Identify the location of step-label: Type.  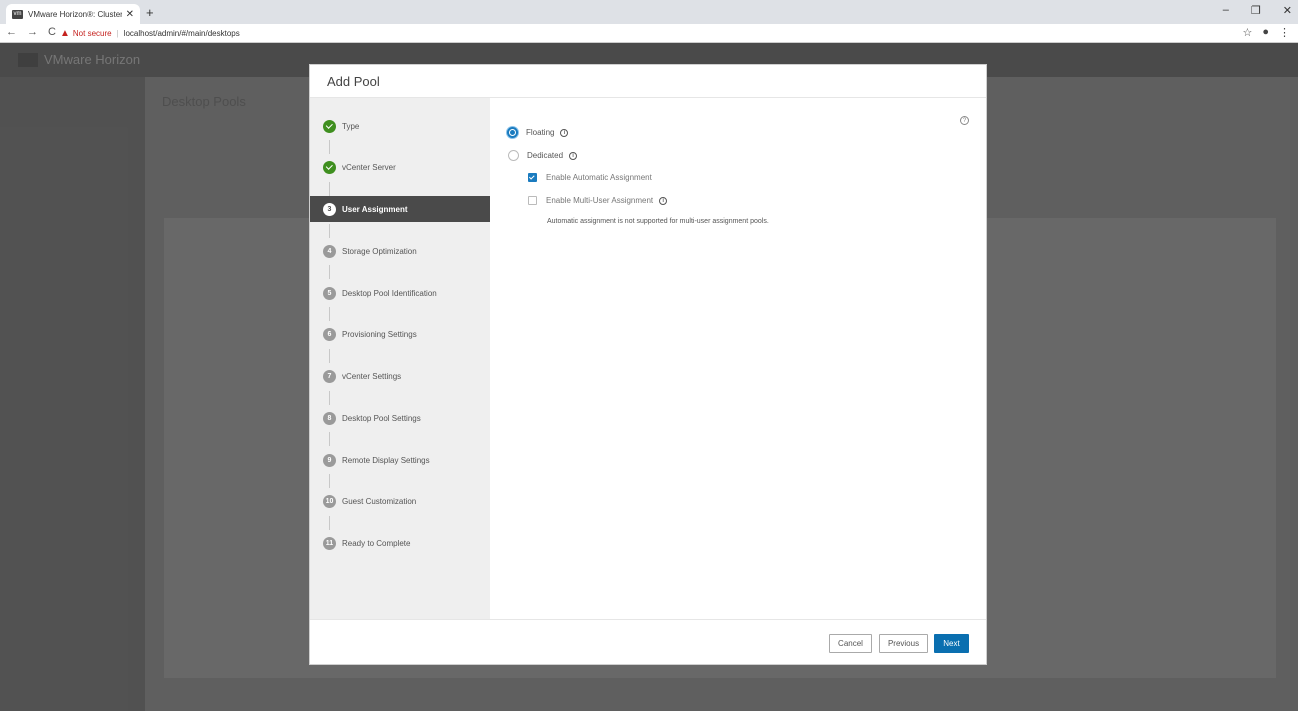
(351, 126).